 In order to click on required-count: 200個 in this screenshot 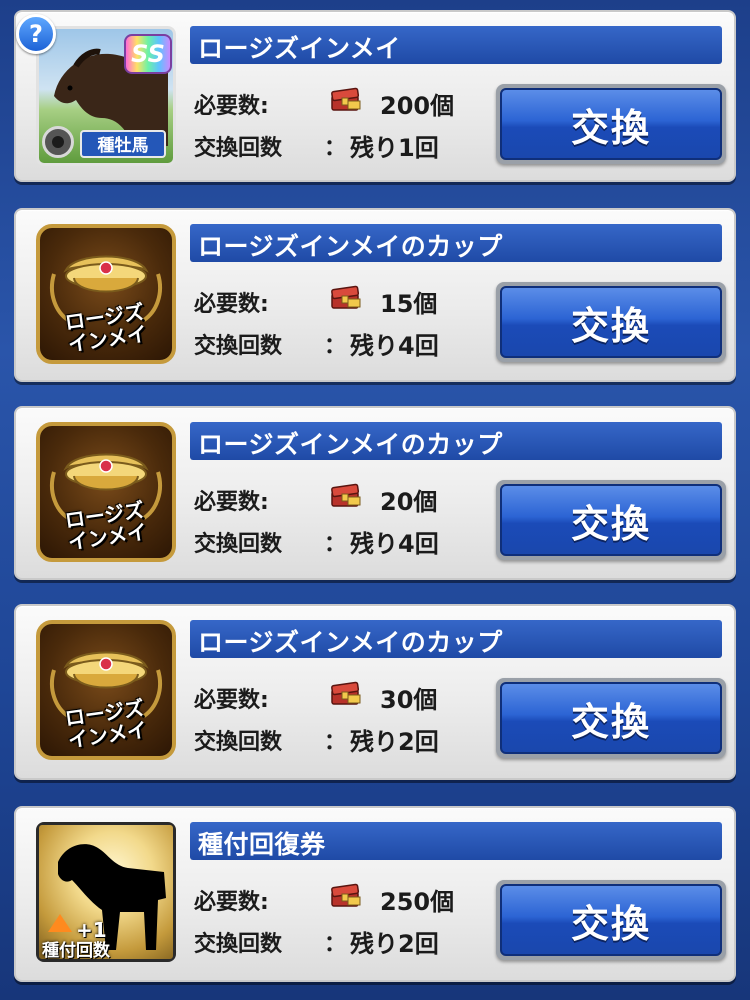, I will do `click(417, 106)`.